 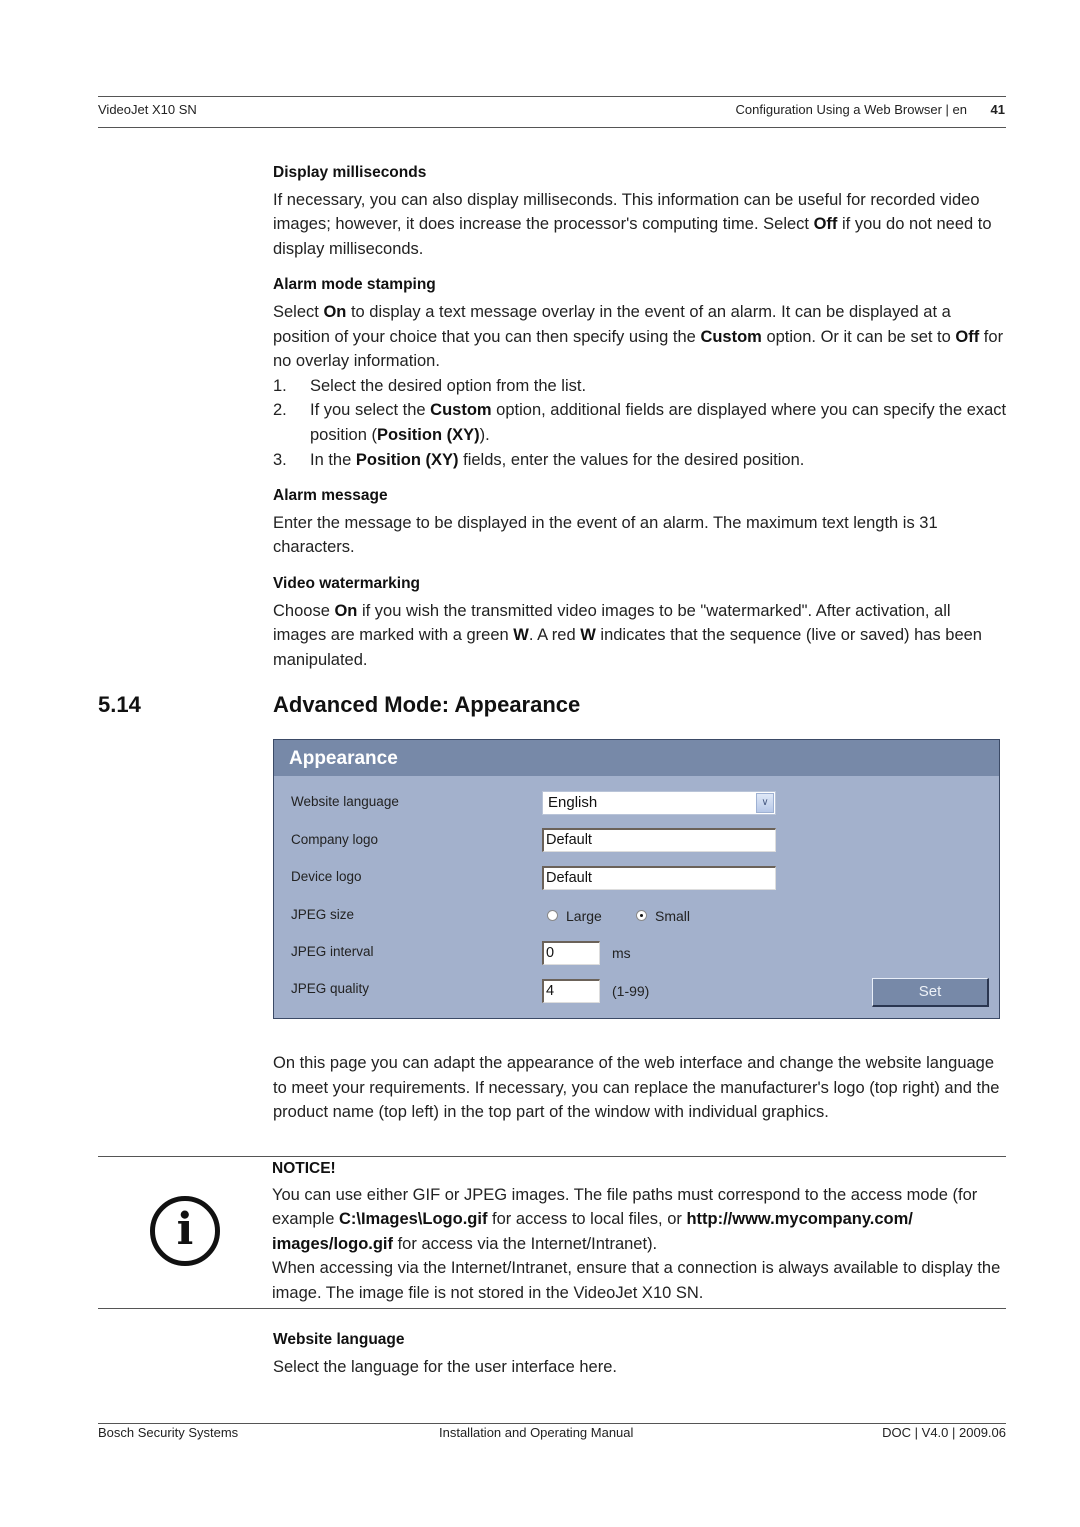 What do you see at coordinates (552, 1308) in the screenshot?
I see `notice-rule-bottom` at bounding box center [552, 1308].